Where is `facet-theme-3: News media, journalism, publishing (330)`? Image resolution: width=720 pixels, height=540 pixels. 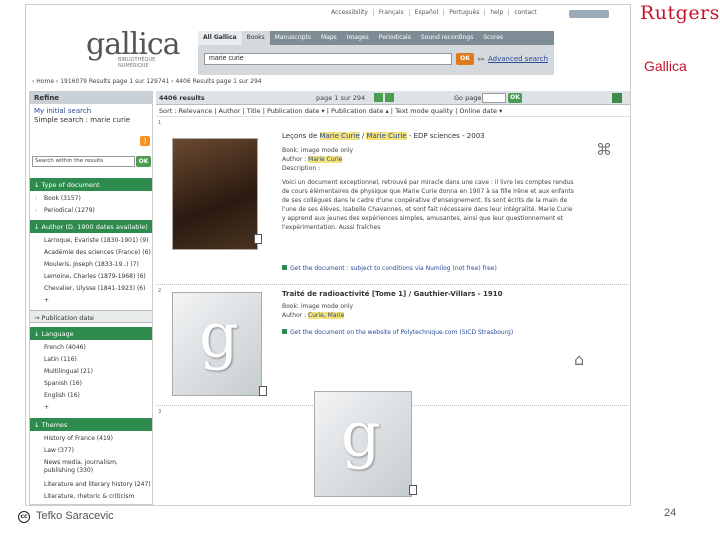
facet-theme-3: News media, journalism, publishing (330) is located at coordinates (96, 467).